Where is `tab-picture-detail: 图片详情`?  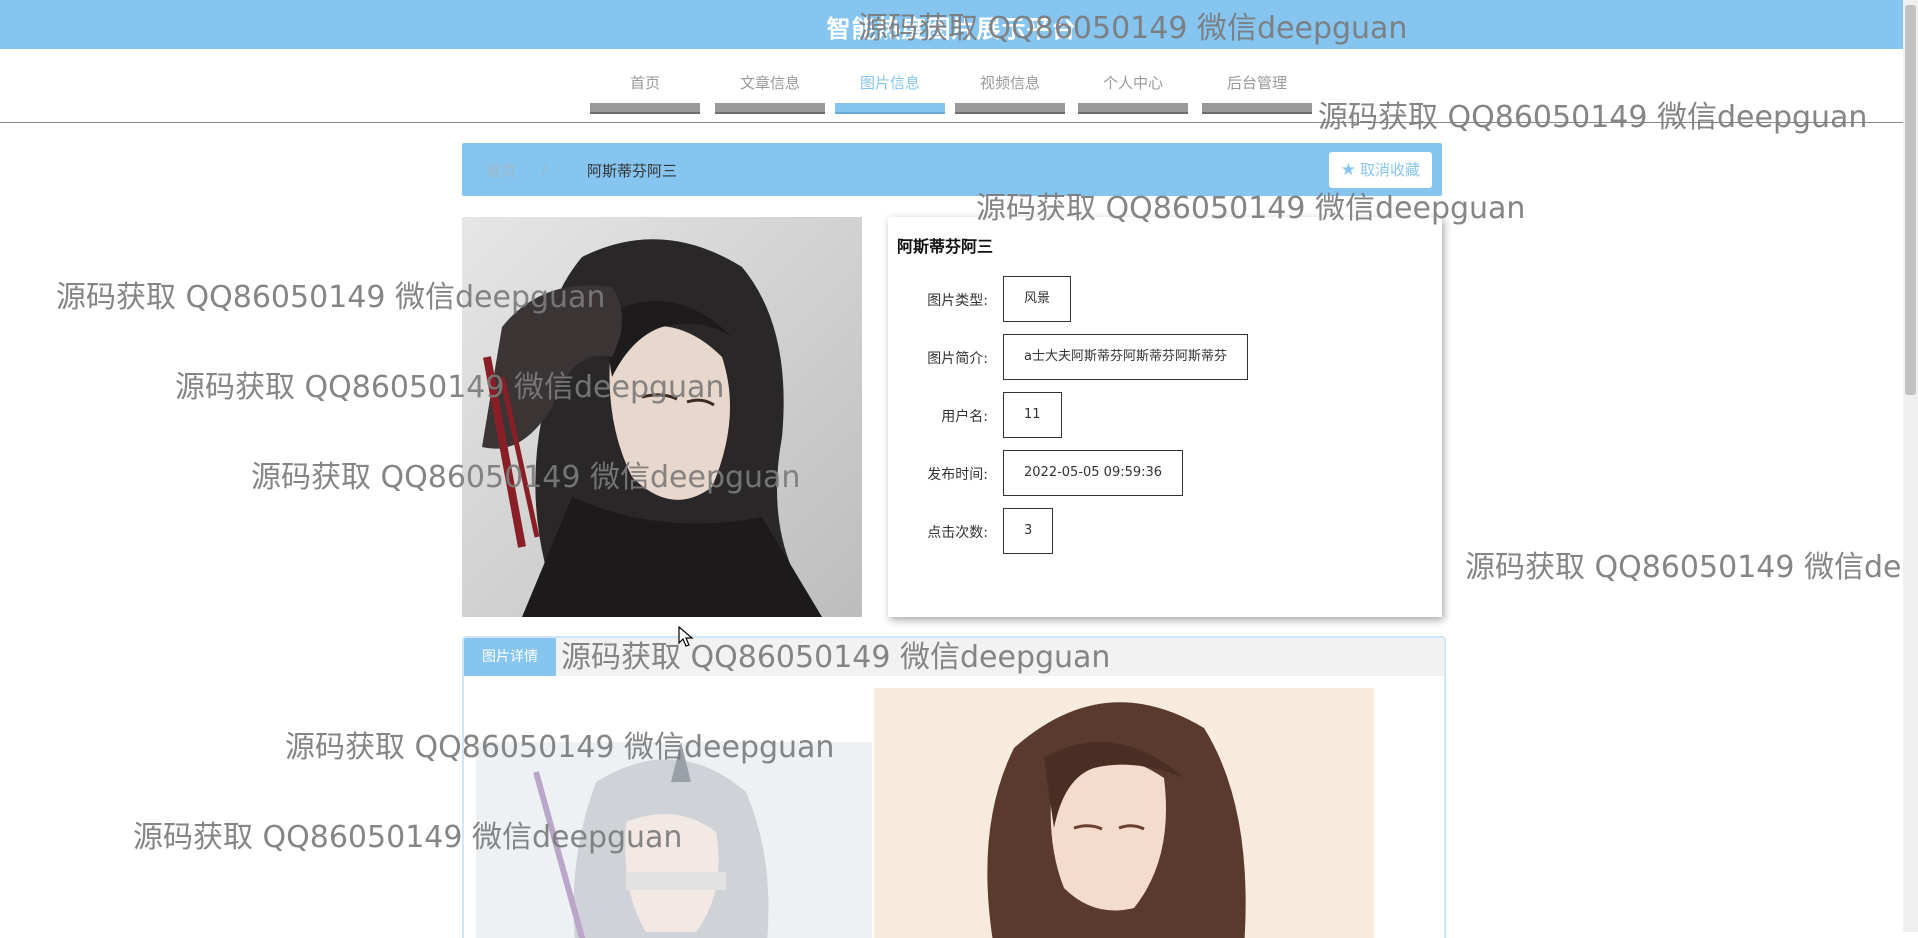 tab-picture-detail: 图片详情 is located at coordinates (510, 657).